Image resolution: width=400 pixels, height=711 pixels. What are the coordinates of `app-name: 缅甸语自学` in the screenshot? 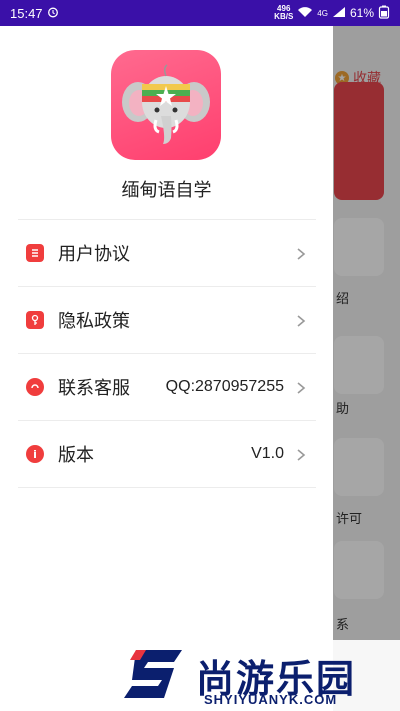 It's located at (166, 190).